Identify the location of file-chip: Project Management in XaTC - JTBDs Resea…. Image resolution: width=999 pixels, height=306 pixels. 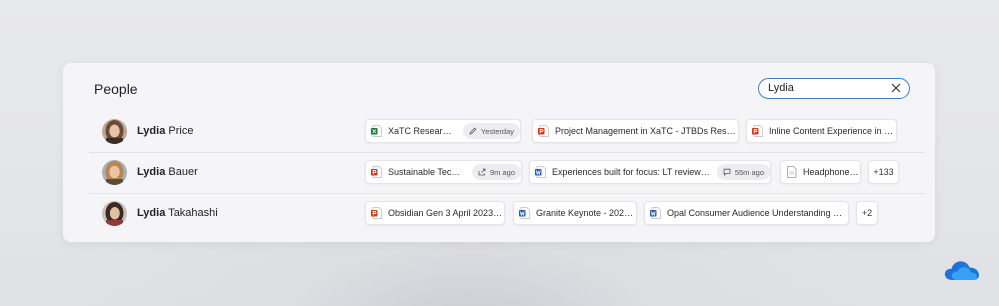
(635, 131).